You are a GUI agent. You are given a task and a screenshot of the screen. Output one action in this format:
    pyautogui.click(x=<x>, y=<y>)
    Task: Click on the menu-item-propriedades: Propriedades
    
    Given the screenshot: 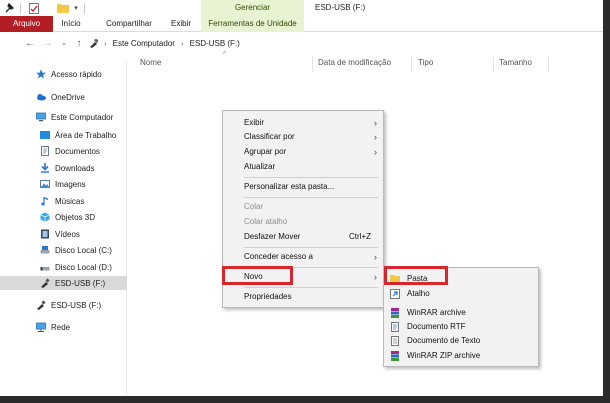 What is the action you would take?
    pyautogui.click(x=303, y=297)
    